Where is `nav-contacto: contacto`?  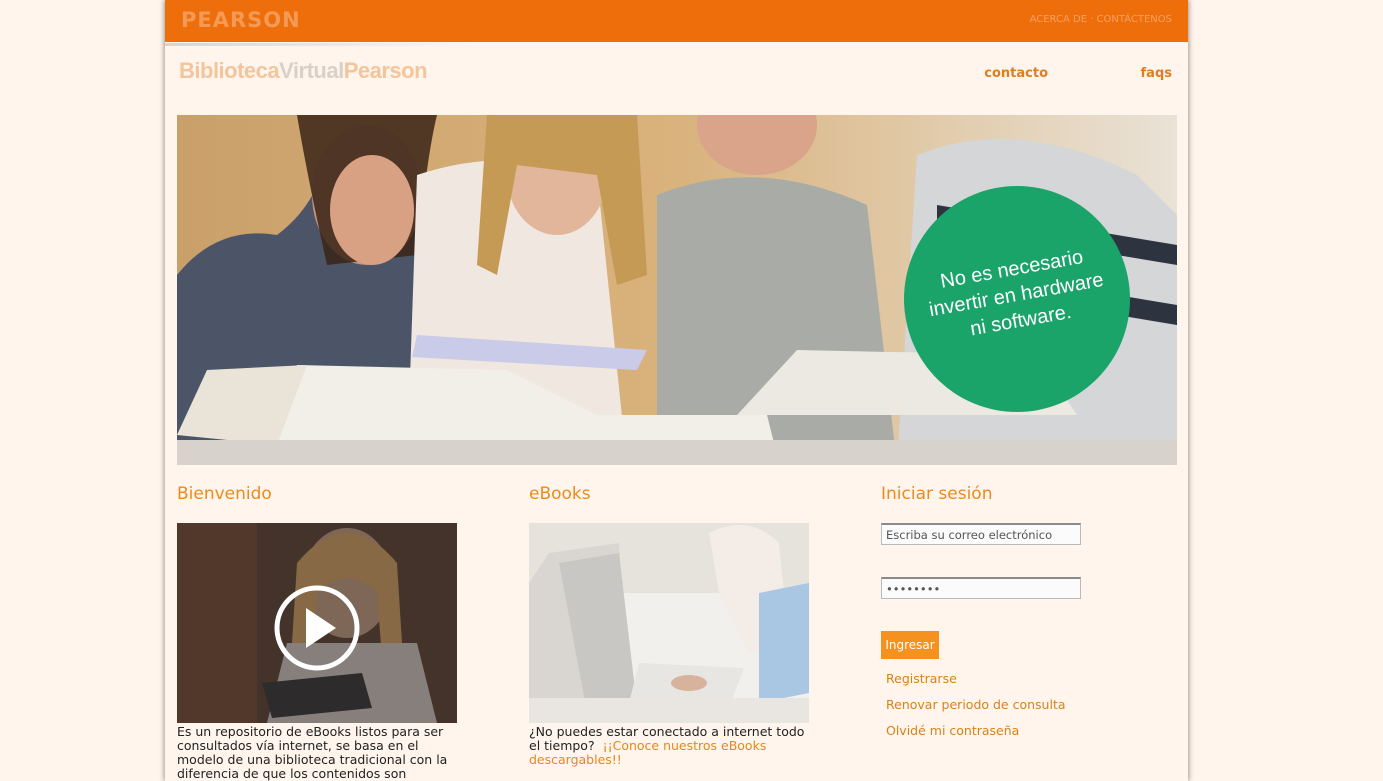 nav-contacto: contacto is located at coordinates (1016, 73).